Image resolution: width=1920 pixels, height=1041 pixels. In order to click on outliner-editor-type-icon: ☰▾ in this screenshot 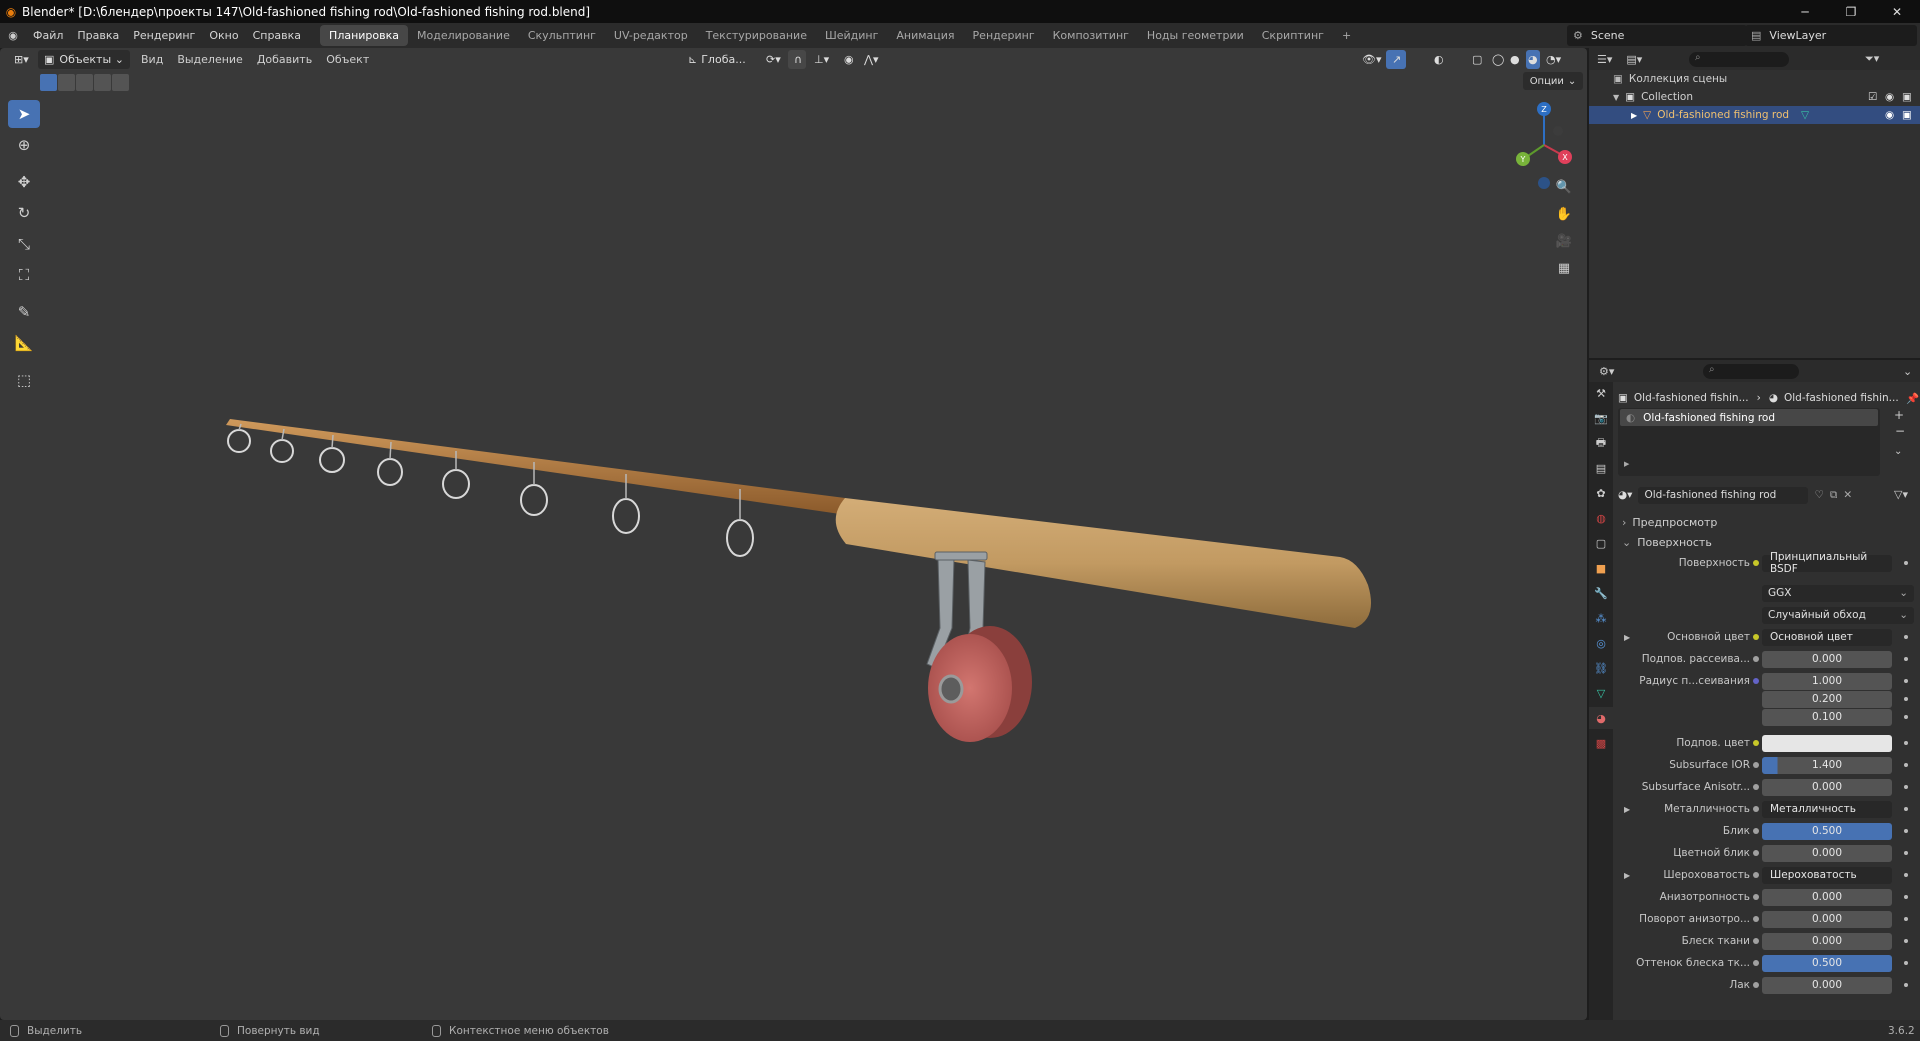, I will do `click(1604, 59)`.